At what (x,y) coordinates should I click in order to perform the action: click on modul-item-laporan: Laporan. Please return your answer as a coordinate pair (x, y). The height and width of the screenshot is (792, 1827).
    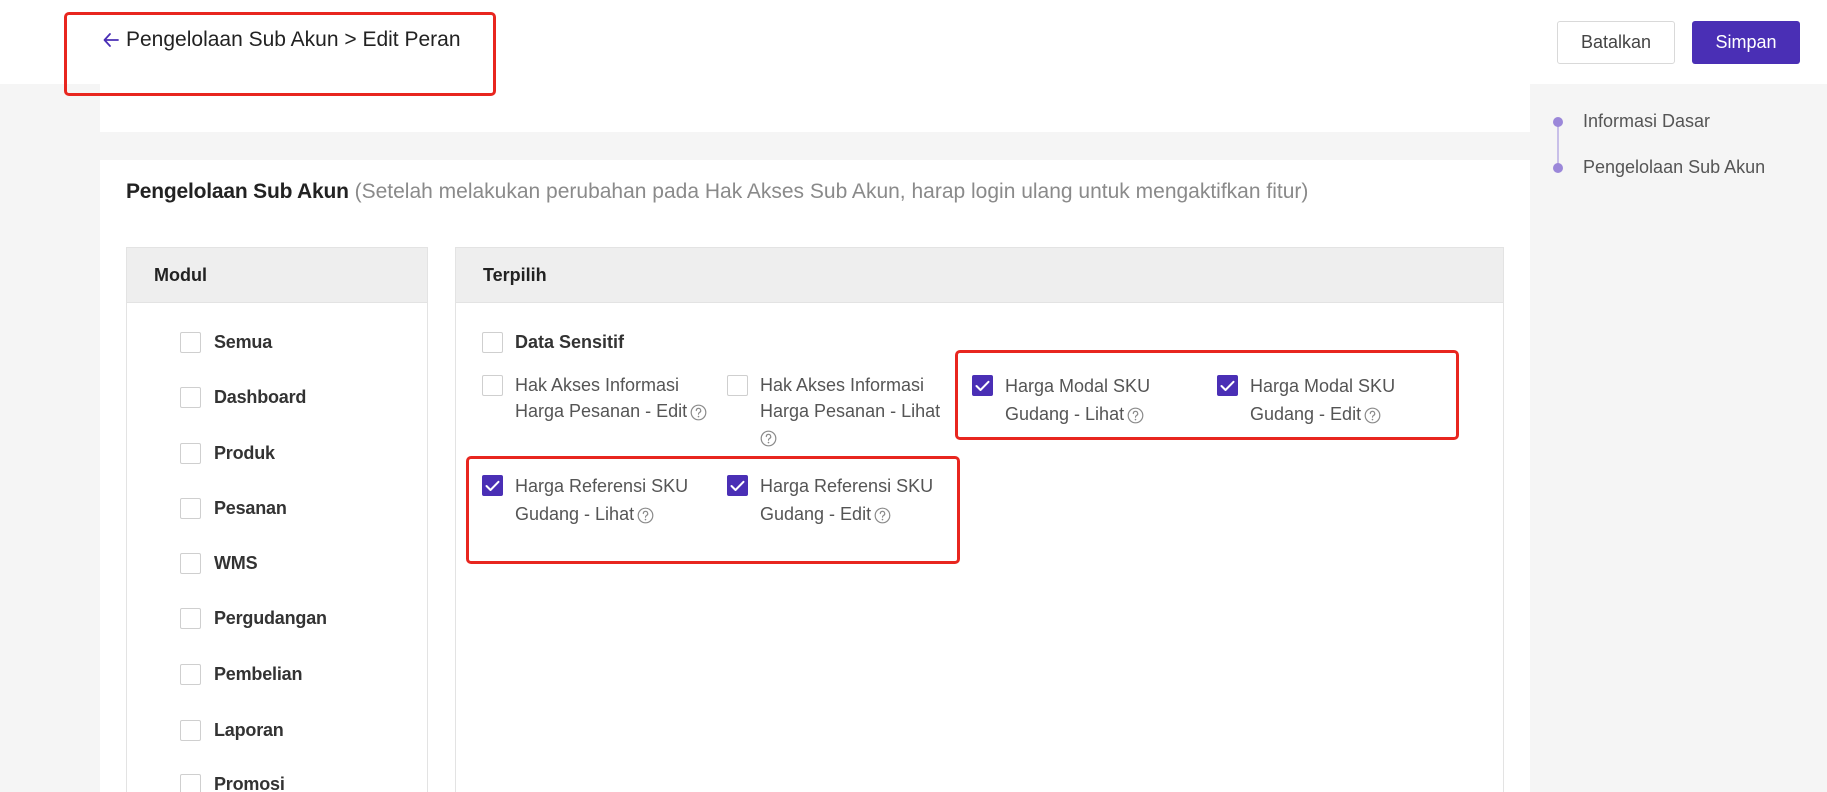
    Looking at the image, I should click on (232, 730).